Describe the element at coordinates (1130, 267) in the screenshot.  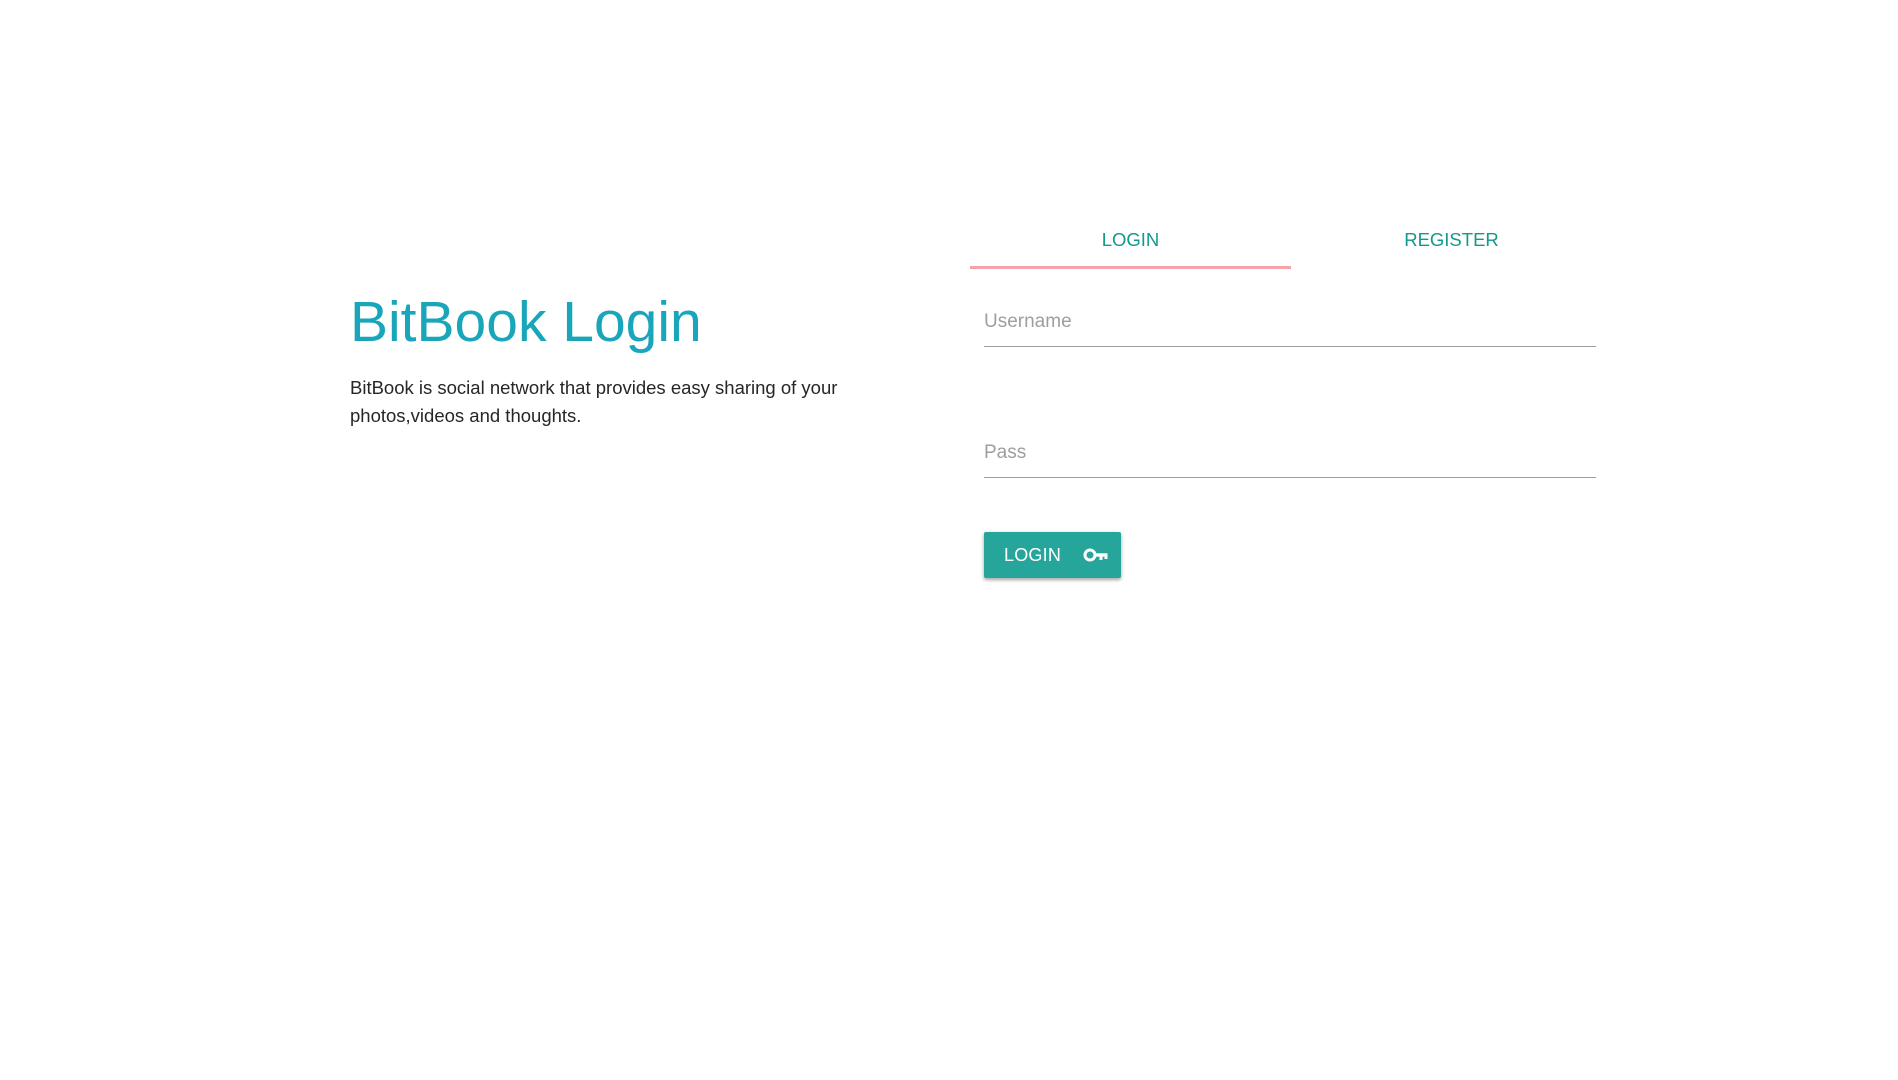
I see `active-tab-indicator` at that location.